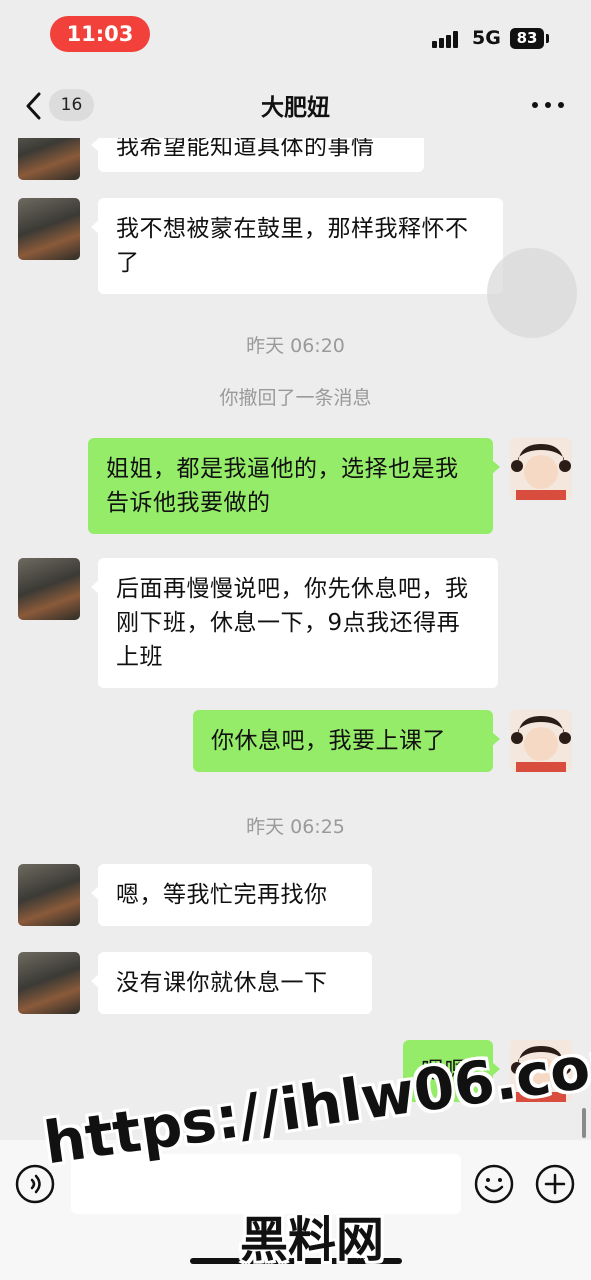  I want to click on floating-assist-button, so click(532, 293).